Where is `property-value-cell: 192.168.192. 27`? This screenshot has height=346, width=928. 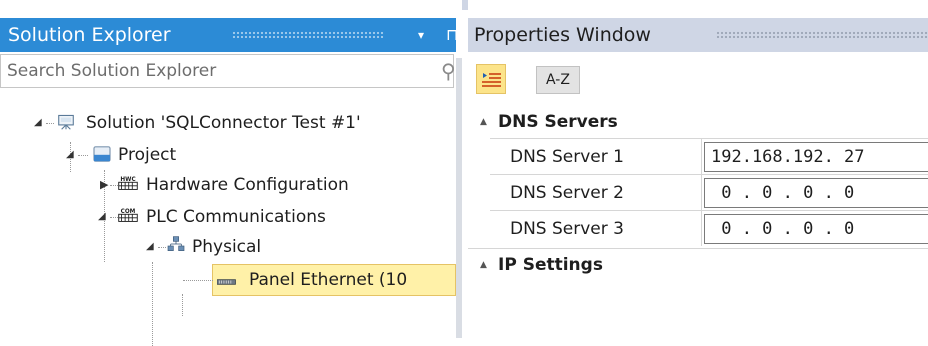
property-value-cell: 192.168.192. 27 is located at coordinates (815, 156).